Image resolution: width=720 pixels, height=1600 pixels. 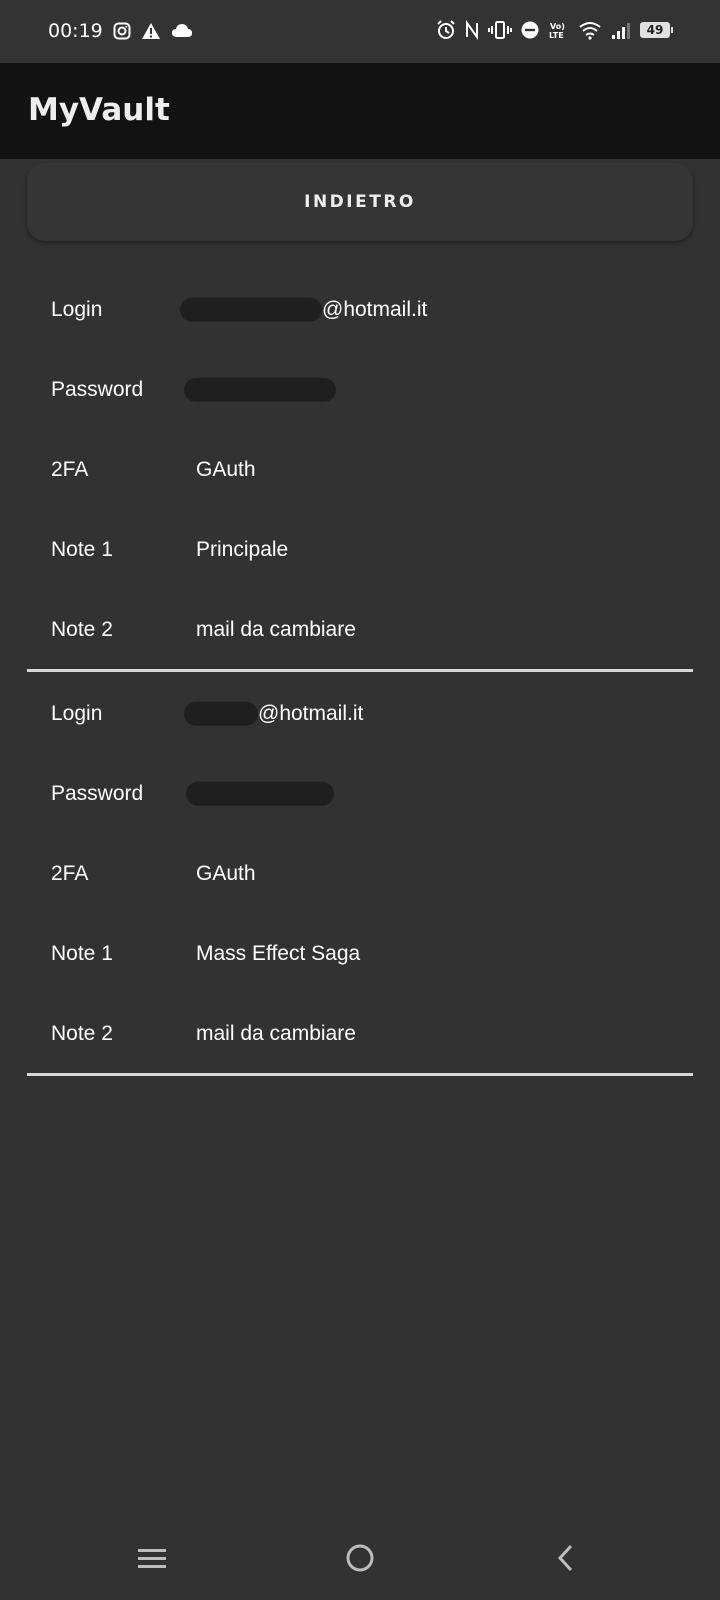 I want to click on status-right: Vo) LTE 49, so click(x=554, y=30).